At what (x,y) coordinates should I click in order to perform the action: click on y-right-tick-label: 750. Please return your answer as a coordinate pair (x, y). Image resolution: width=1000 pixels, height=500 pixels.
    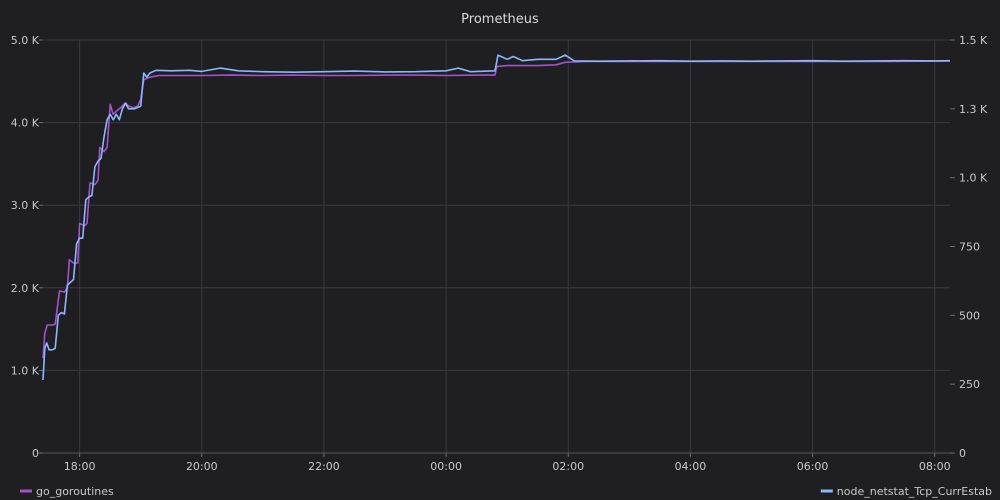
    Looking at the image, I should click on (969, 247).